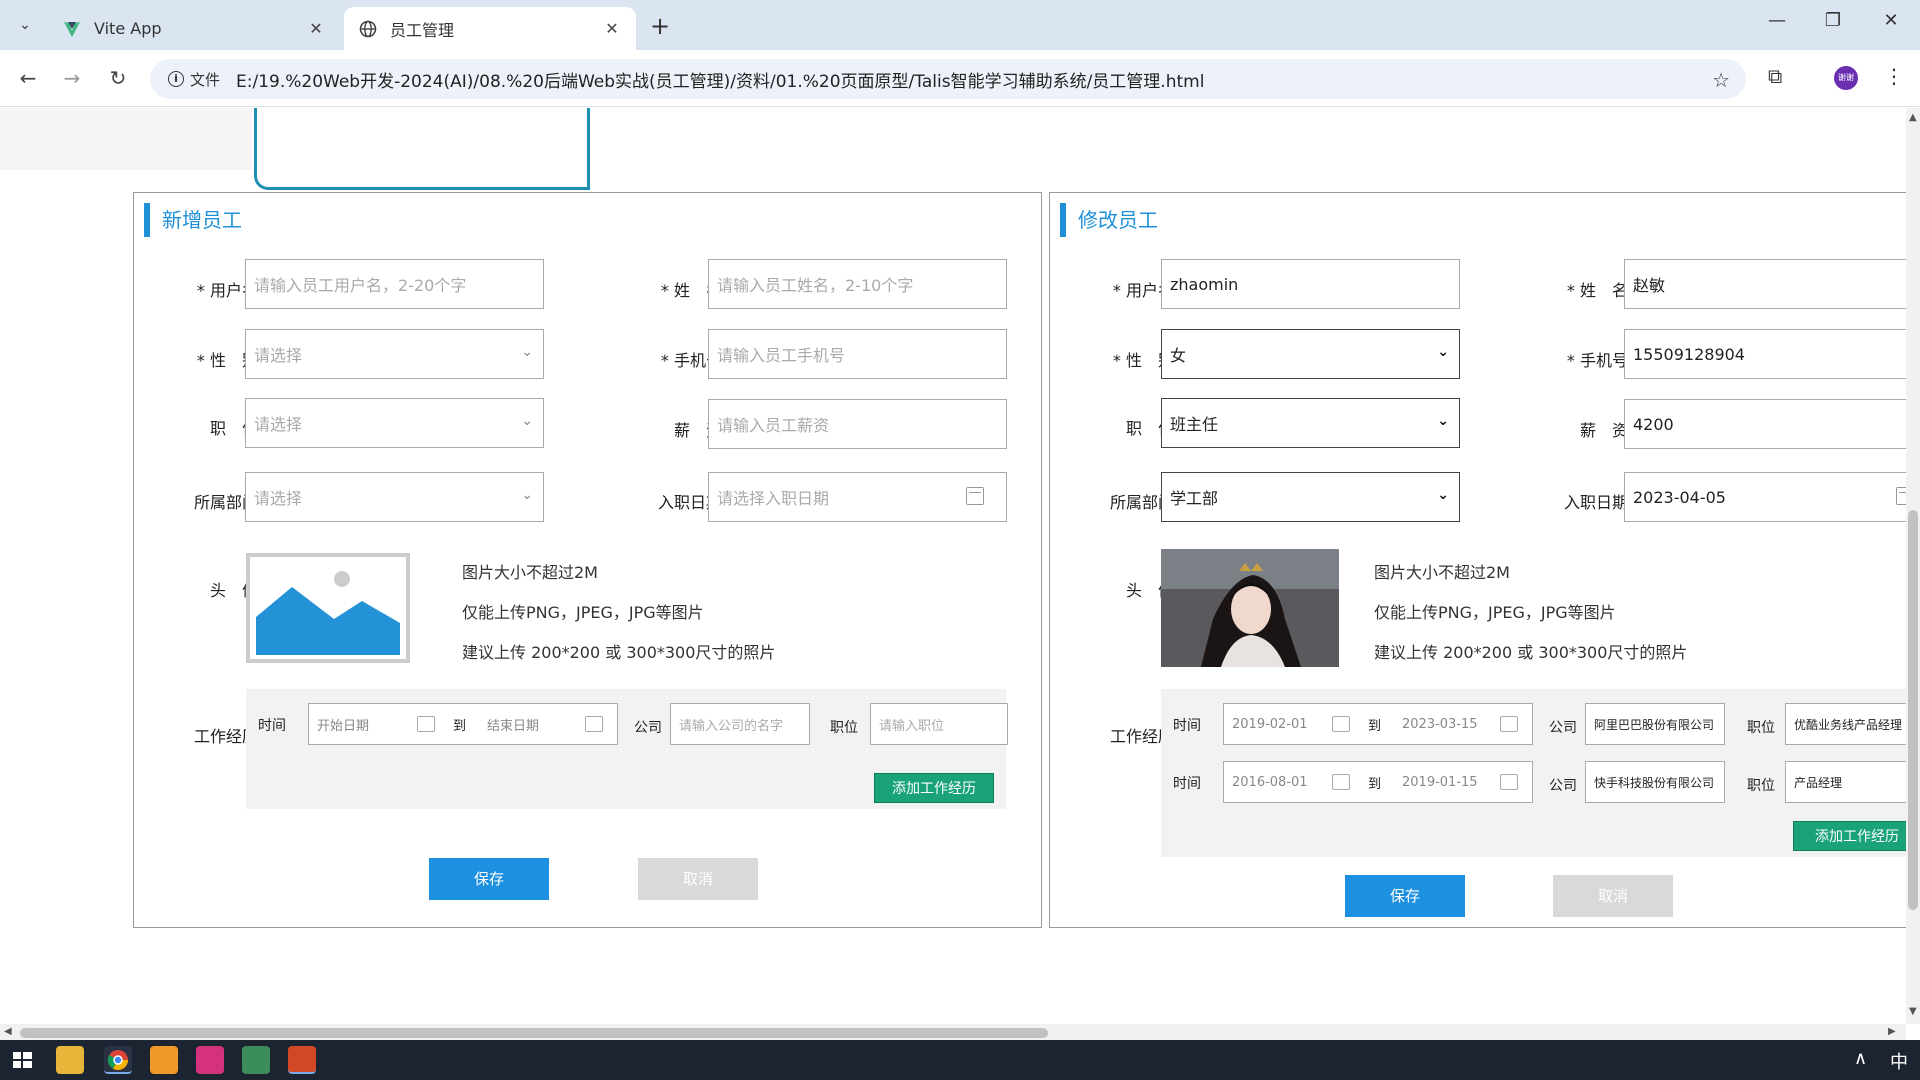 The image size is (1920, 1080). Describe the element at coordinates (1563, 728) in the screenshot. I see `work-company-label: 公司` at that location.